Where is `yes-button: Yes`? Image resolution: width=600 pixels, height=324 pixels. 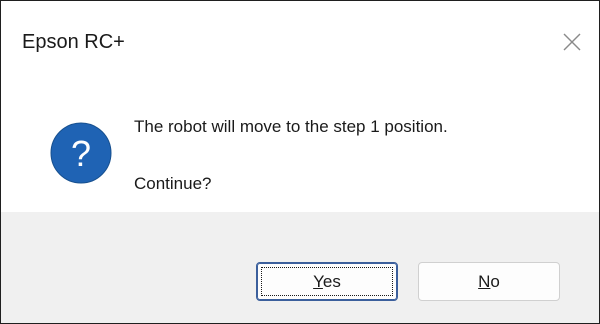
yes-button: Yes is located at coordinates (327, 281).